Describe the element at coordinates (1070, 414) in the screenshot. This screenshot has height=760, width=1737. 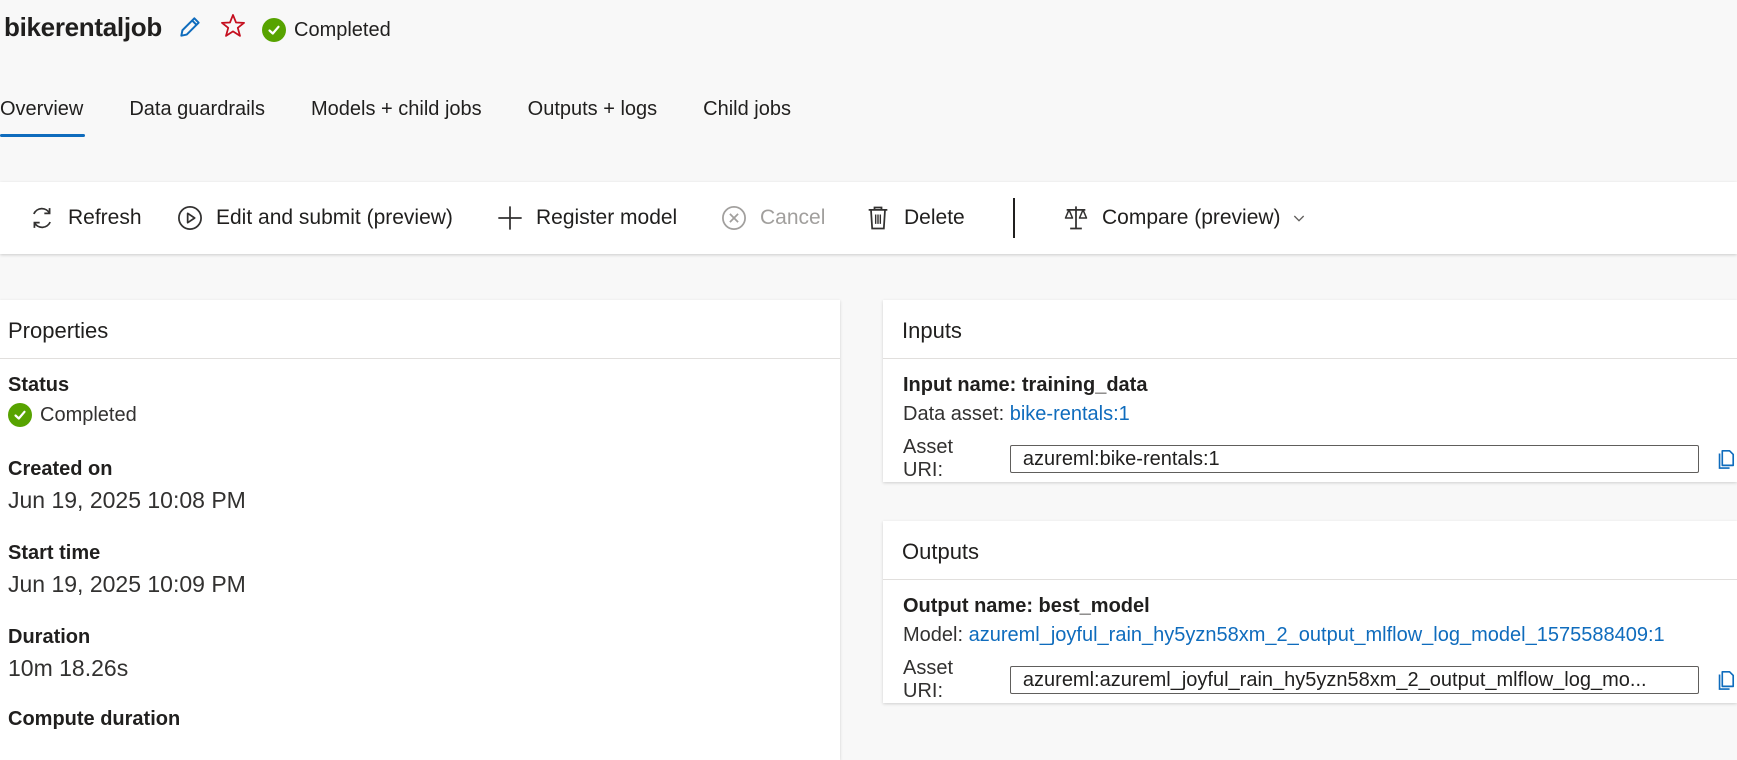
I see `data-asset-link: bike-rentals:1` at that location.